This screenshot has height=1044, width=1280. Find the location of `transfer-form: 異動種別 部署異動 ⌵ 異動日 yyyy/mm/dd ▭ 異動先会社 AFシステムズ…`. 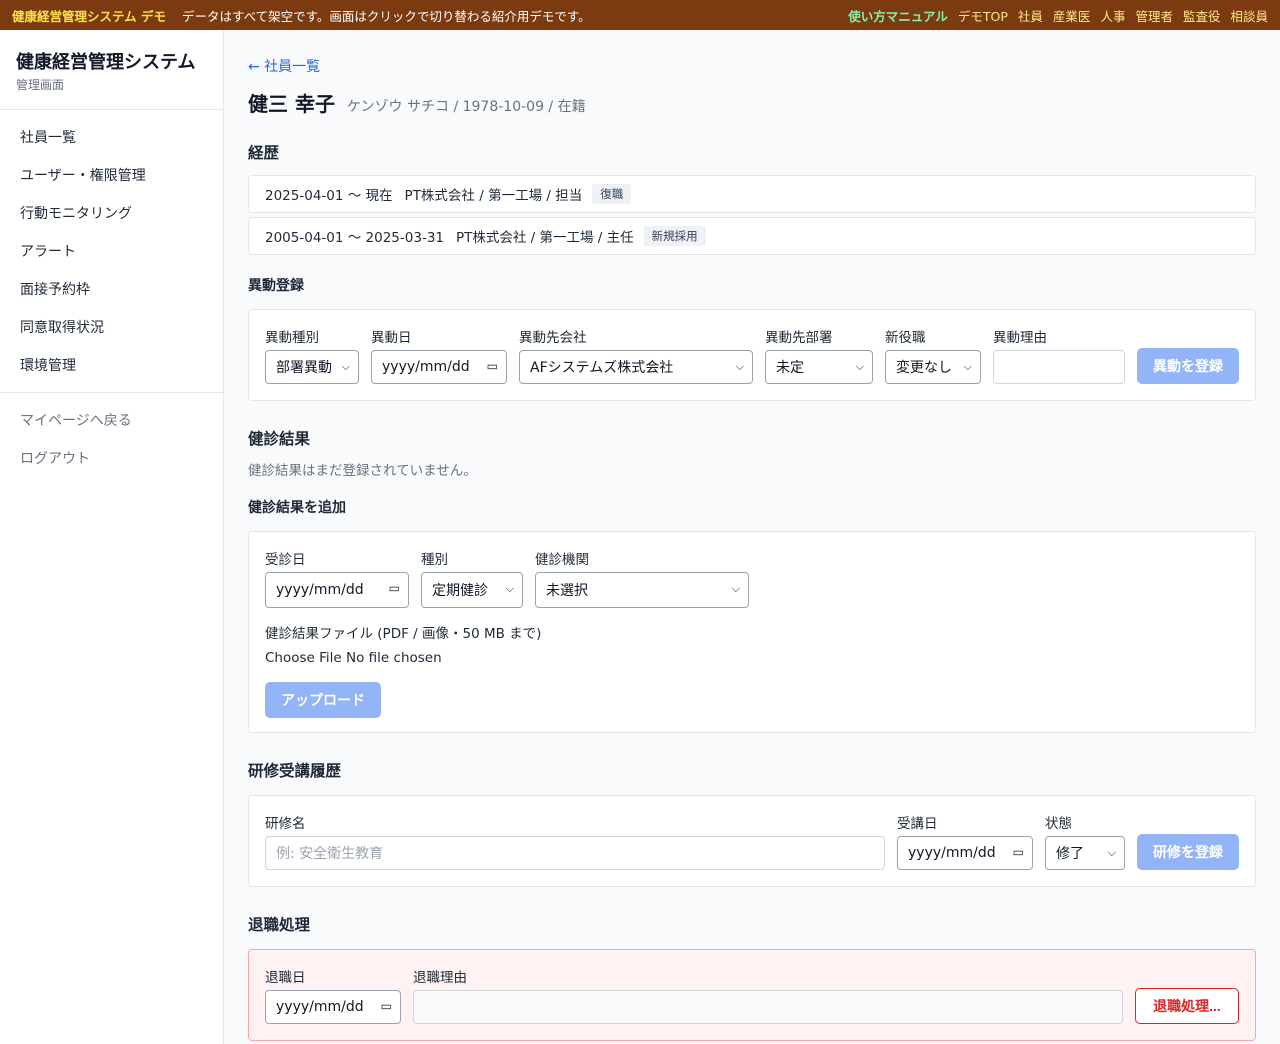

transfer-form: 異動種別 部署異動 ⌵ 異動日 yyyy/mm/dd ▭ 異動先会社 AFシステムズ… is located at coordinates (752, 355).